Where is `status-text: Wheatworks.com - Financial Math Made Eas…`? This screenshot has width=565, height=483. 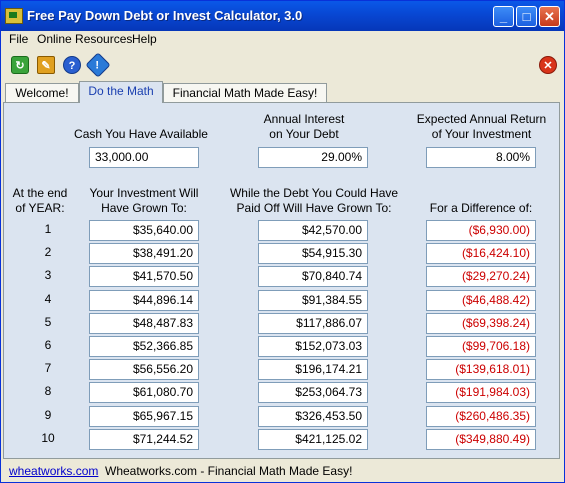 status-text: Wheatworks.com - Financial Math Made Eas… is located at coordinates (229, 471).